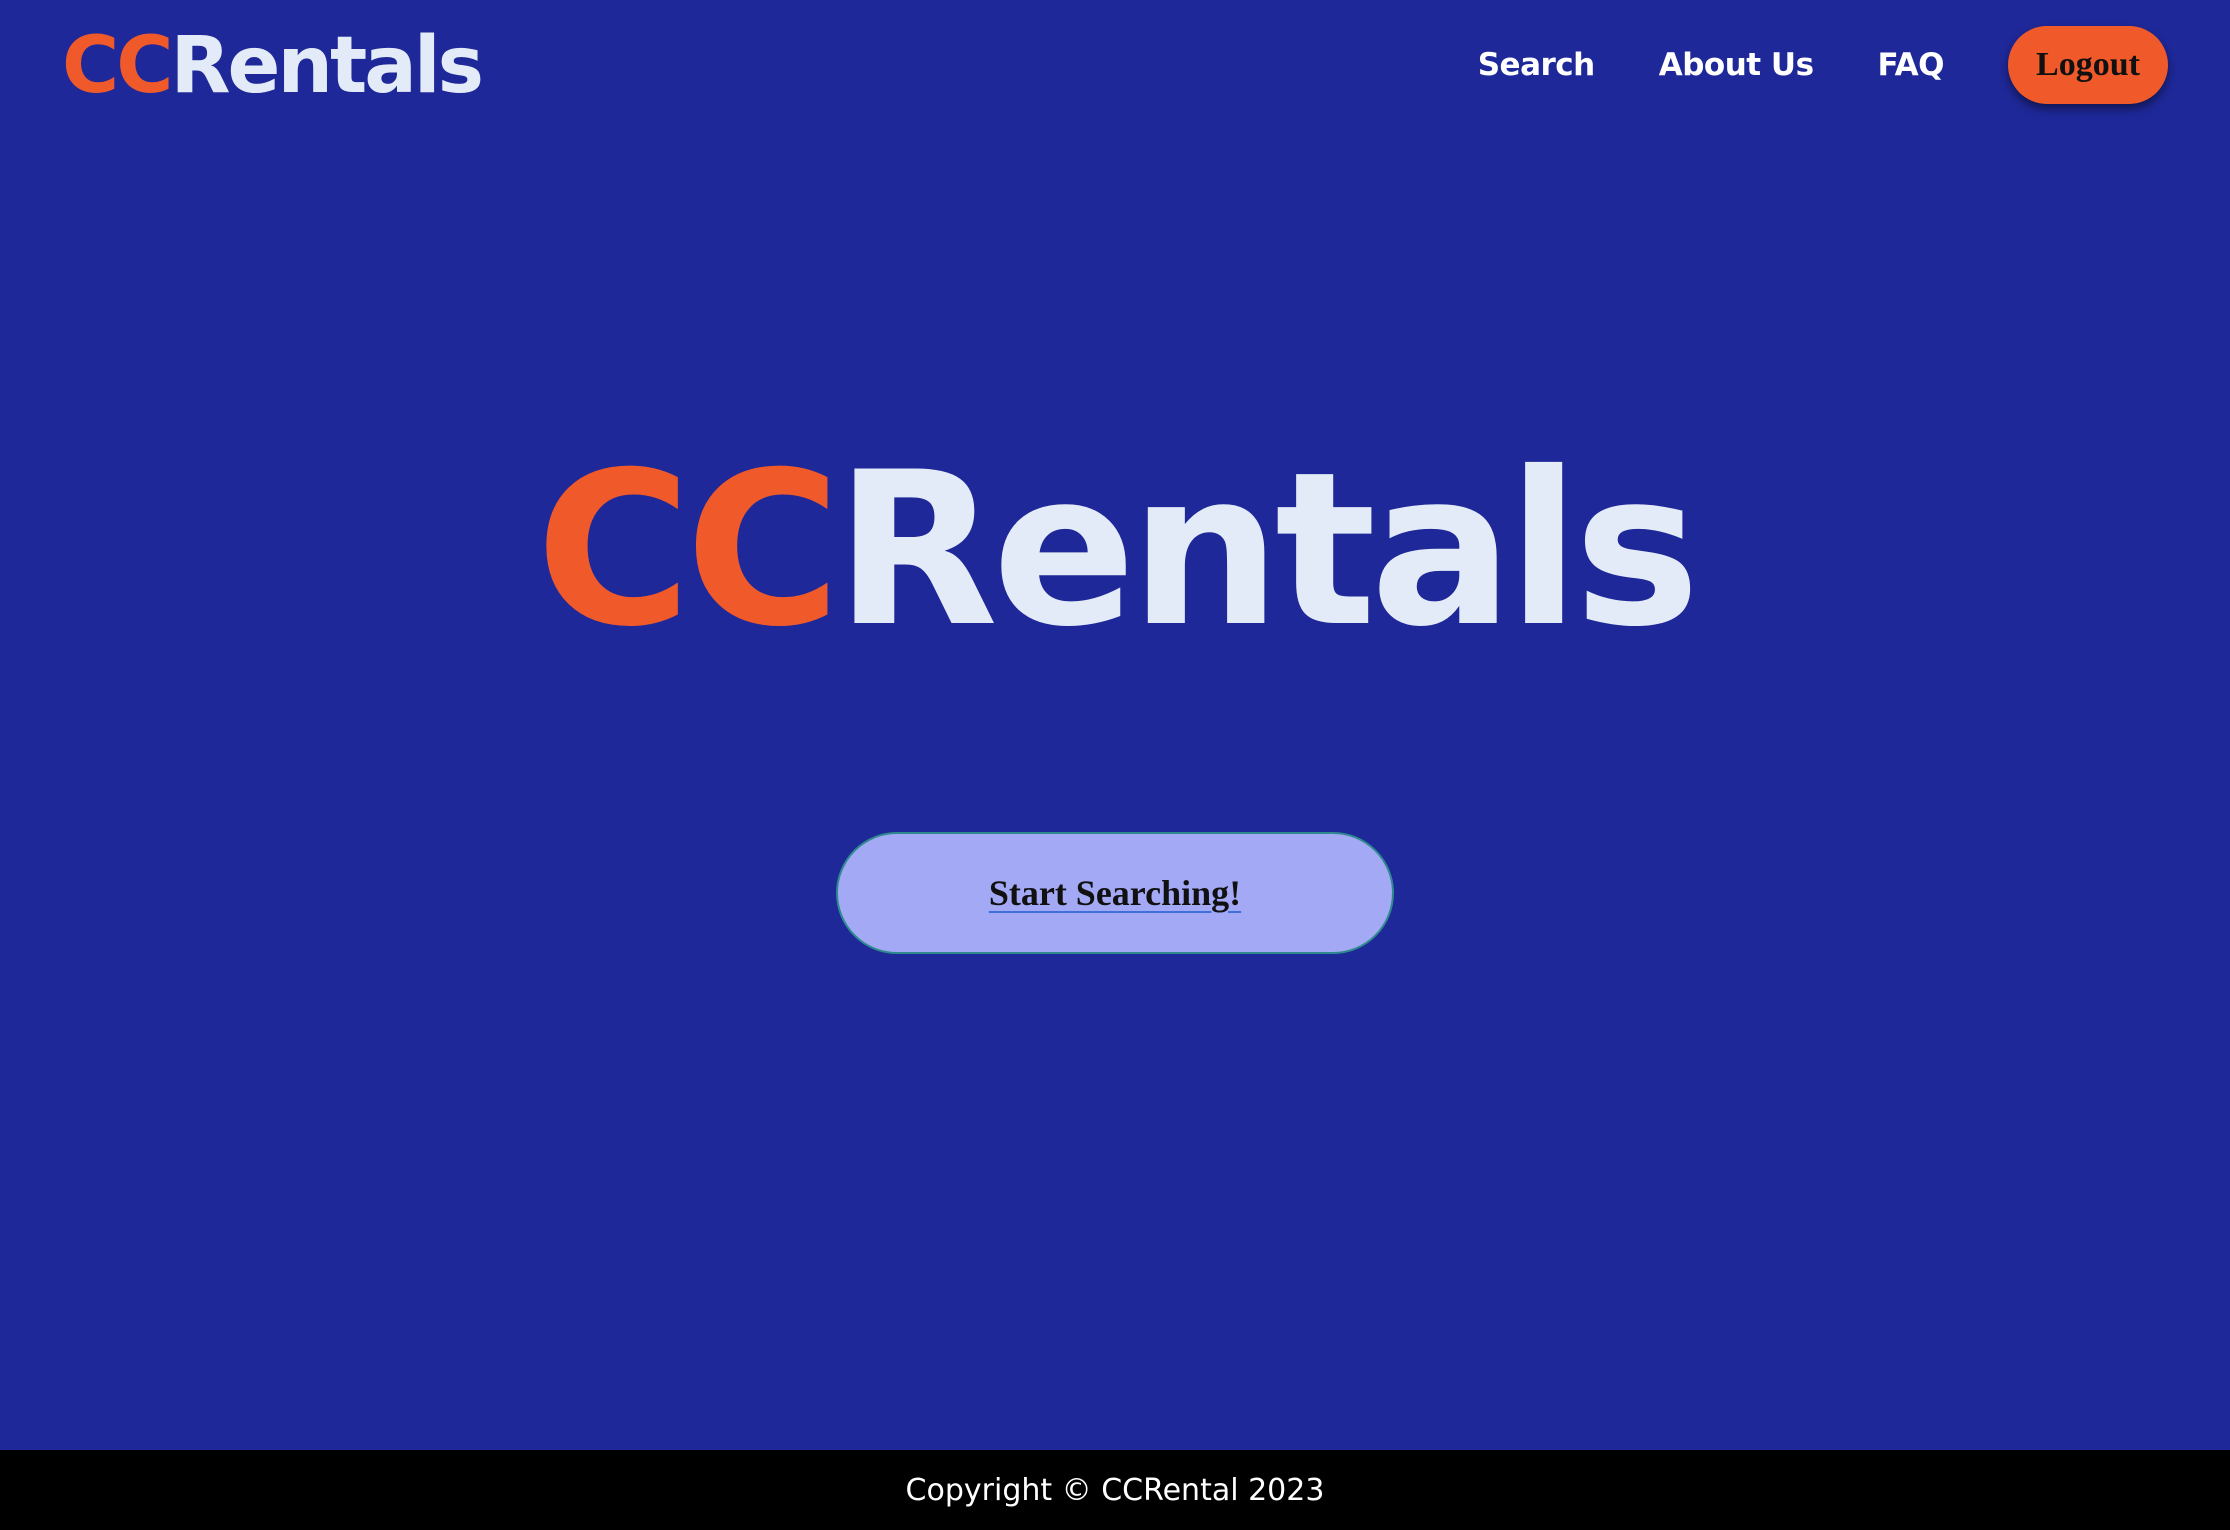 Image resolution: width=2230 pixels, height=1530 pixels. I want to click on header-logo-cc: CC, so click(117, 66).